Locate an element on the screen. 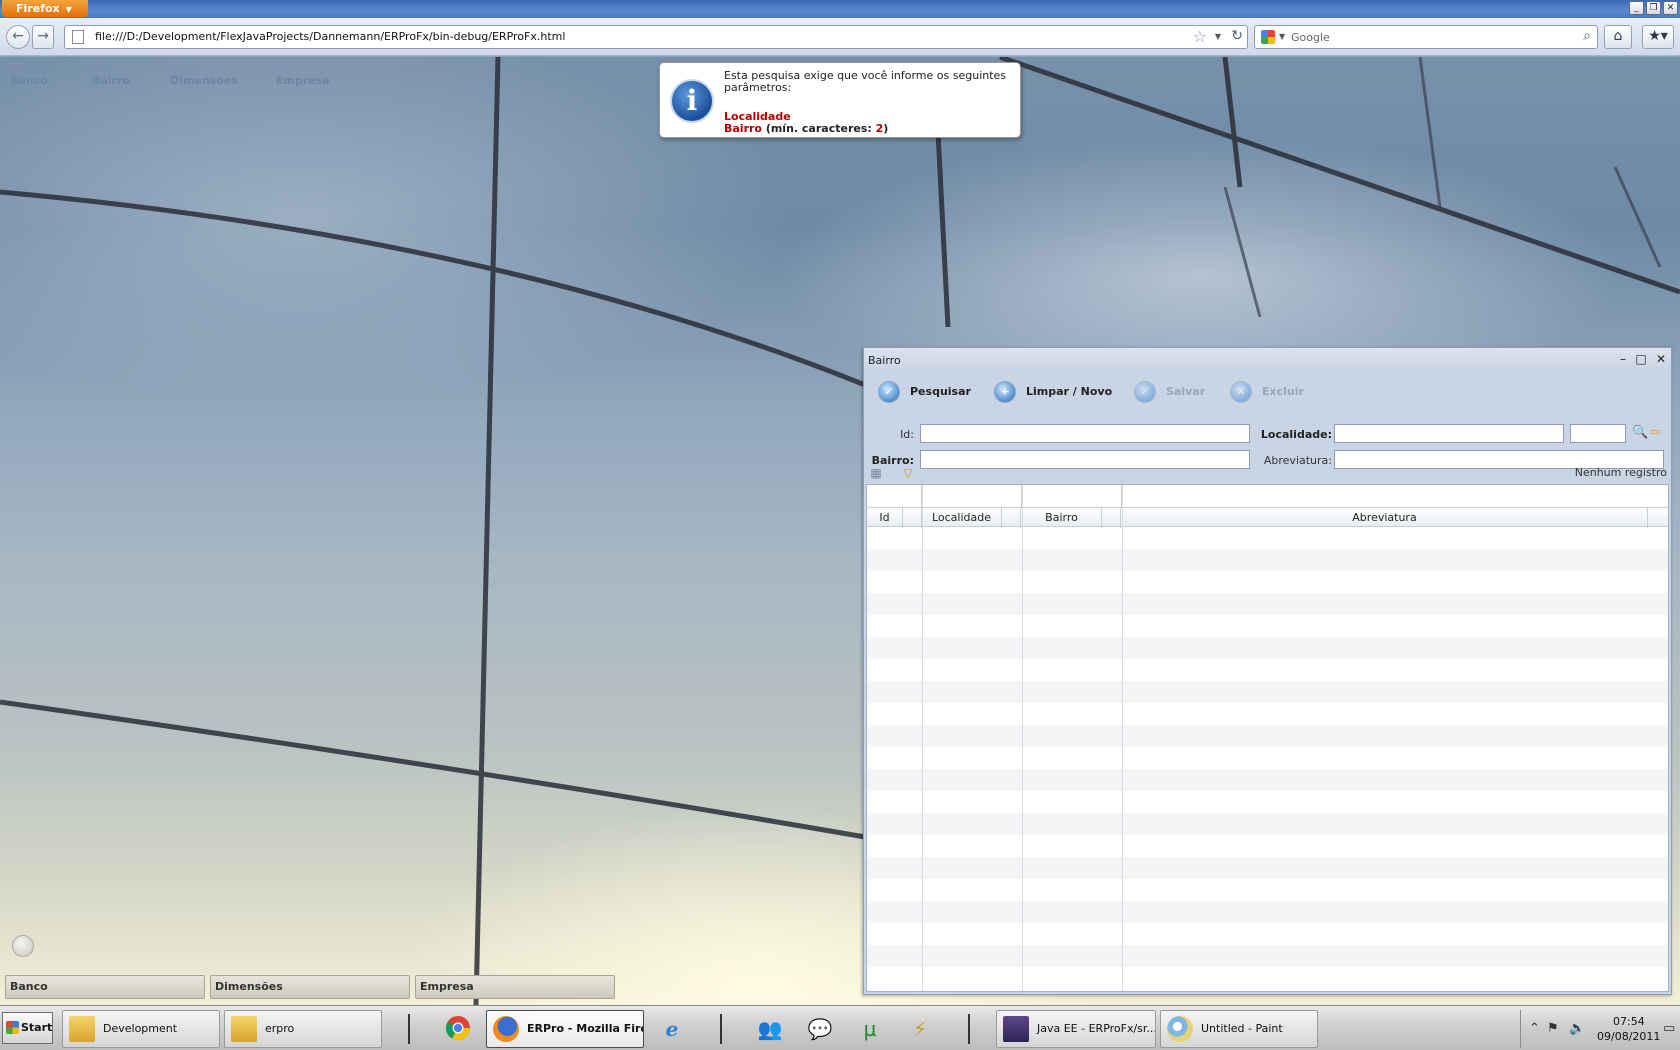  task-erpro-folder: erpro is located at coordinates (303, 1029).